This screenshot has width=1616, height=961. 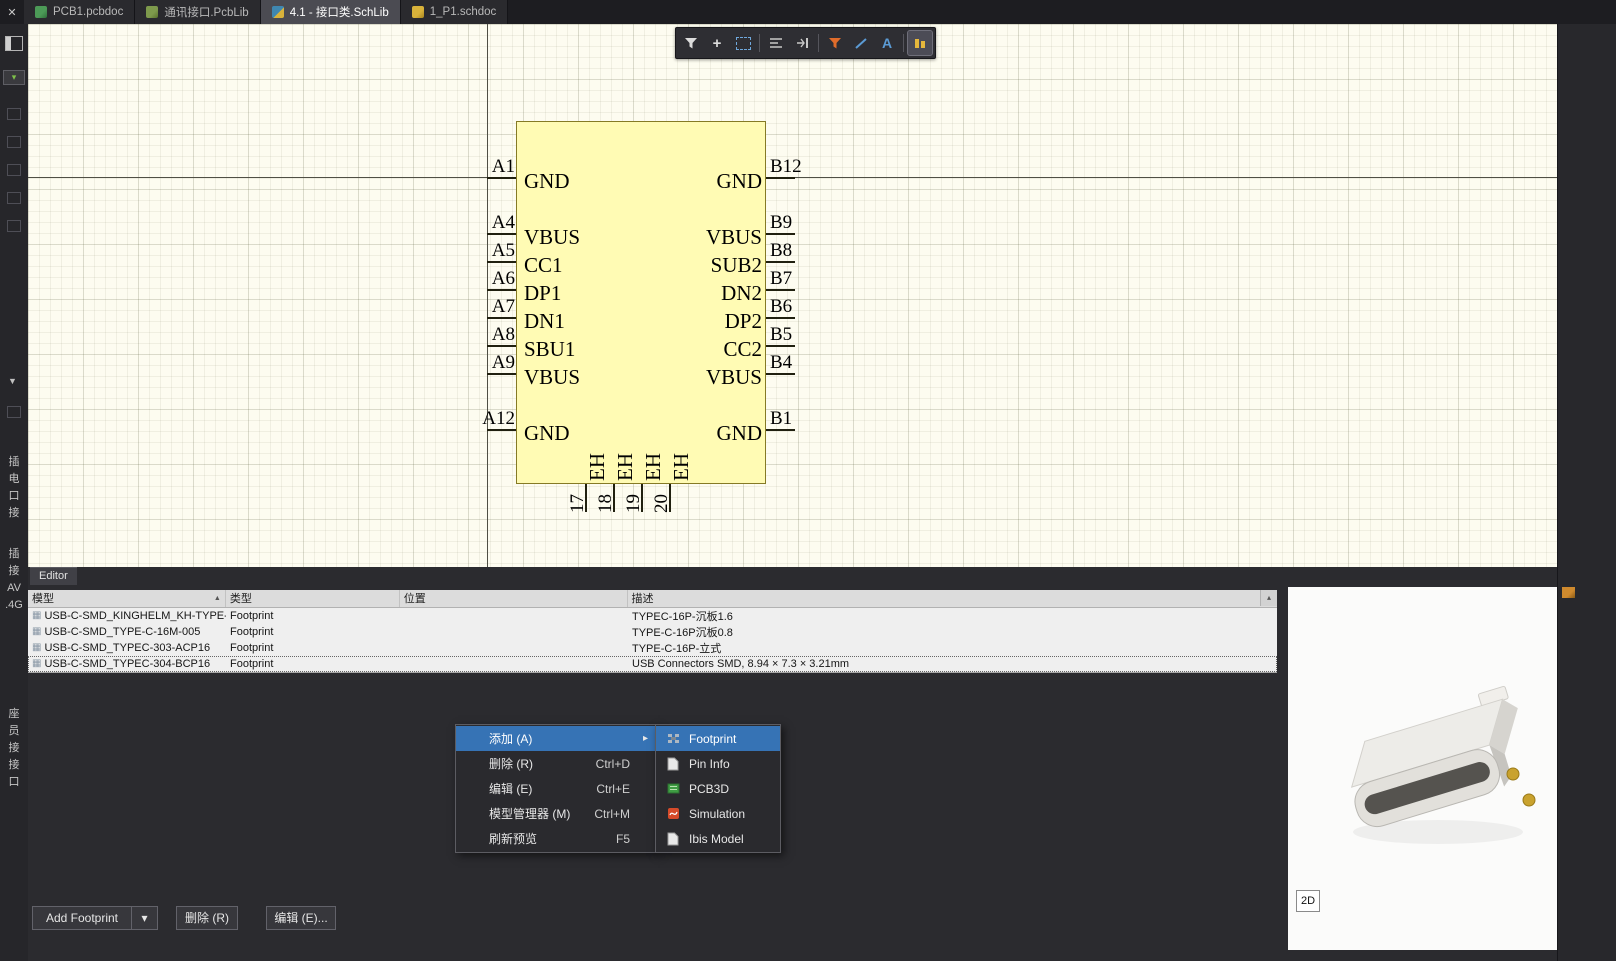 What do you see at coordinates (718, 763) in the screenshot?
I see `submenu-item-pin-info: Pin Info` at bounding box center [718, 763].